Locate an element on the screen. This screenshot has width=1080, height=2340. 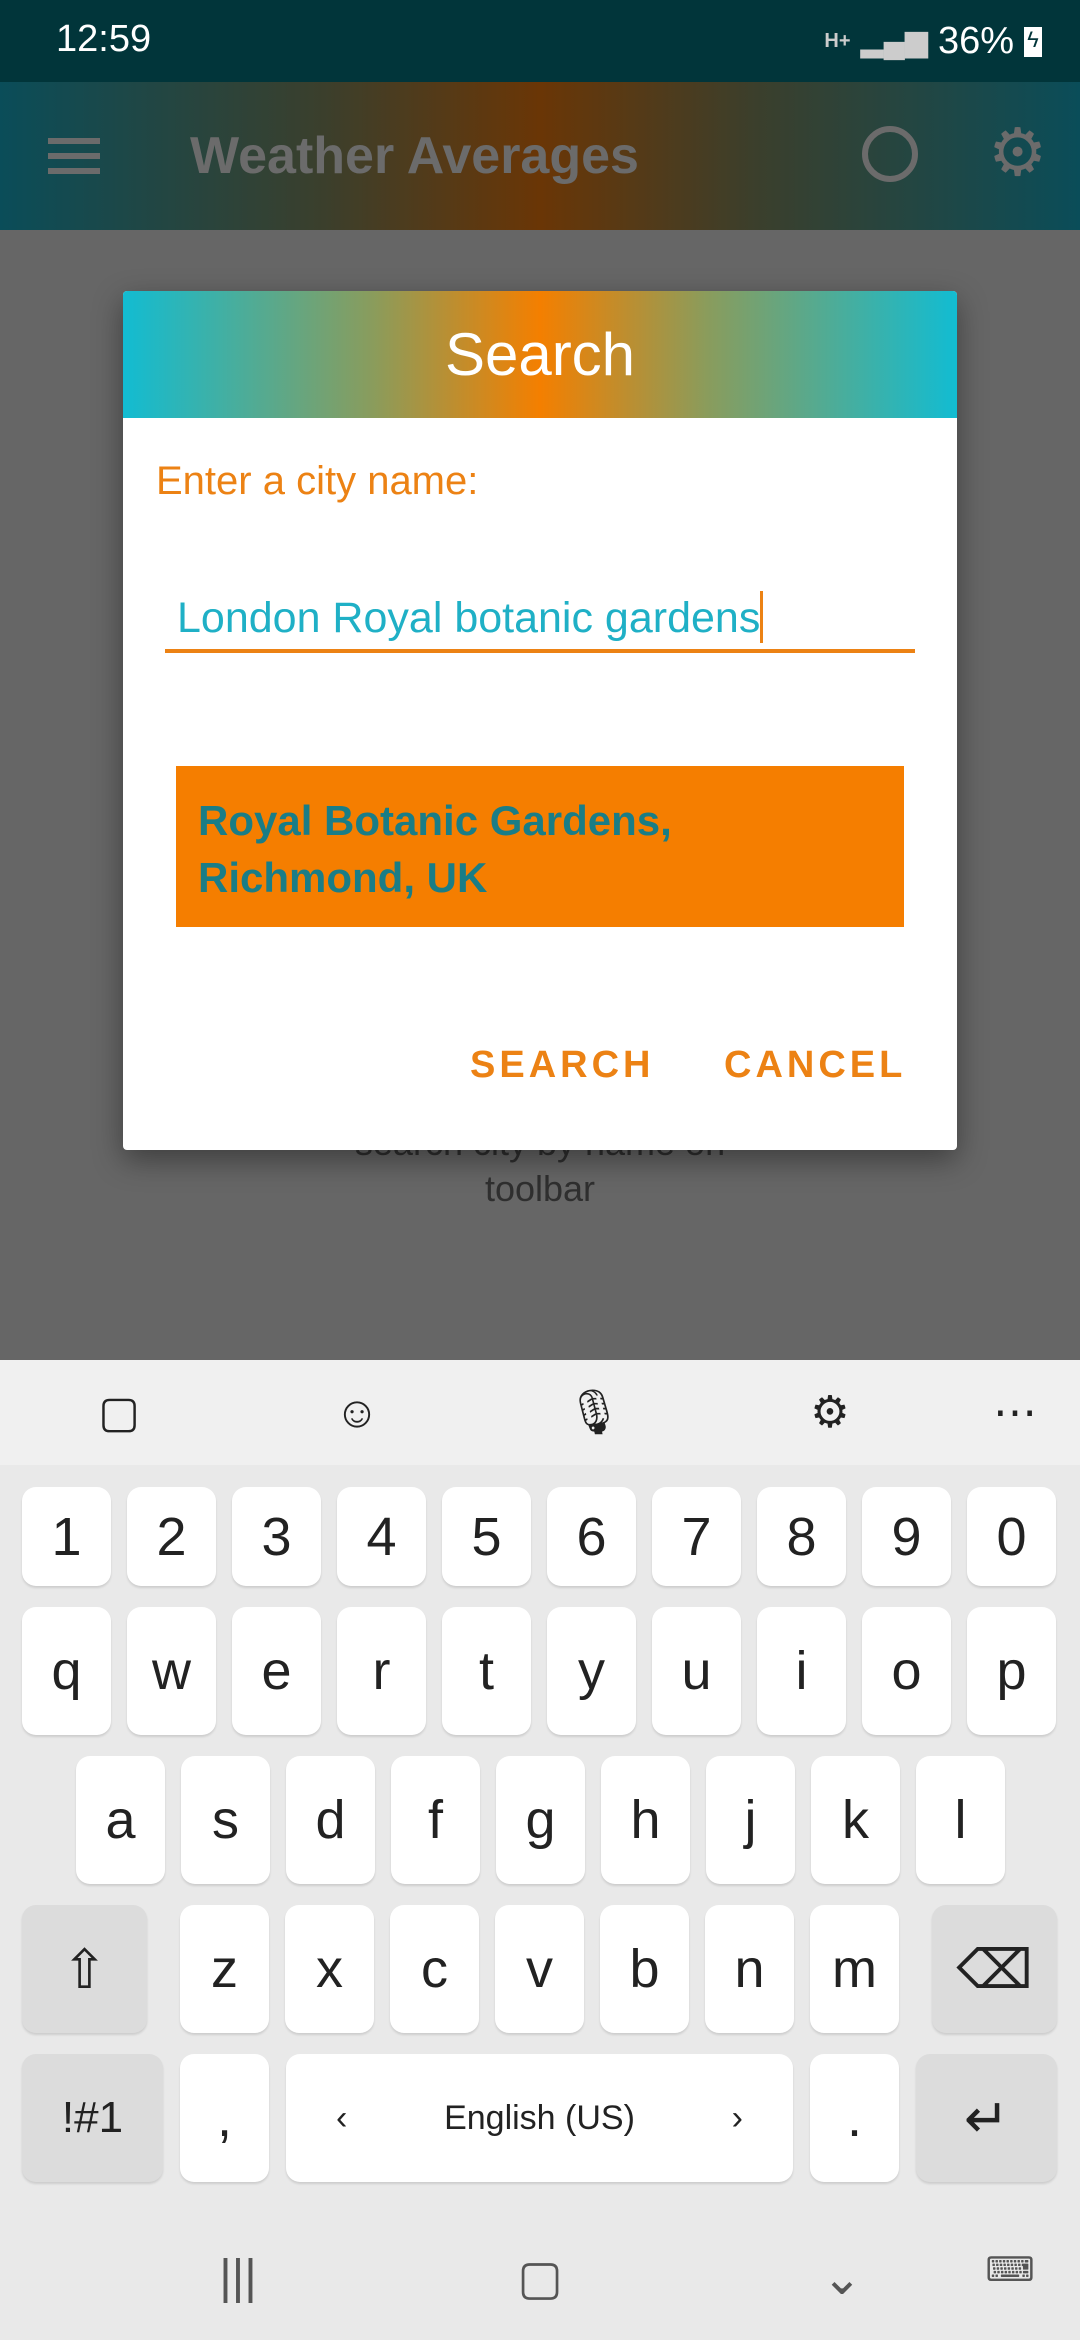
backspace-icon: ⌫ is located at coordinates (994, 1969).